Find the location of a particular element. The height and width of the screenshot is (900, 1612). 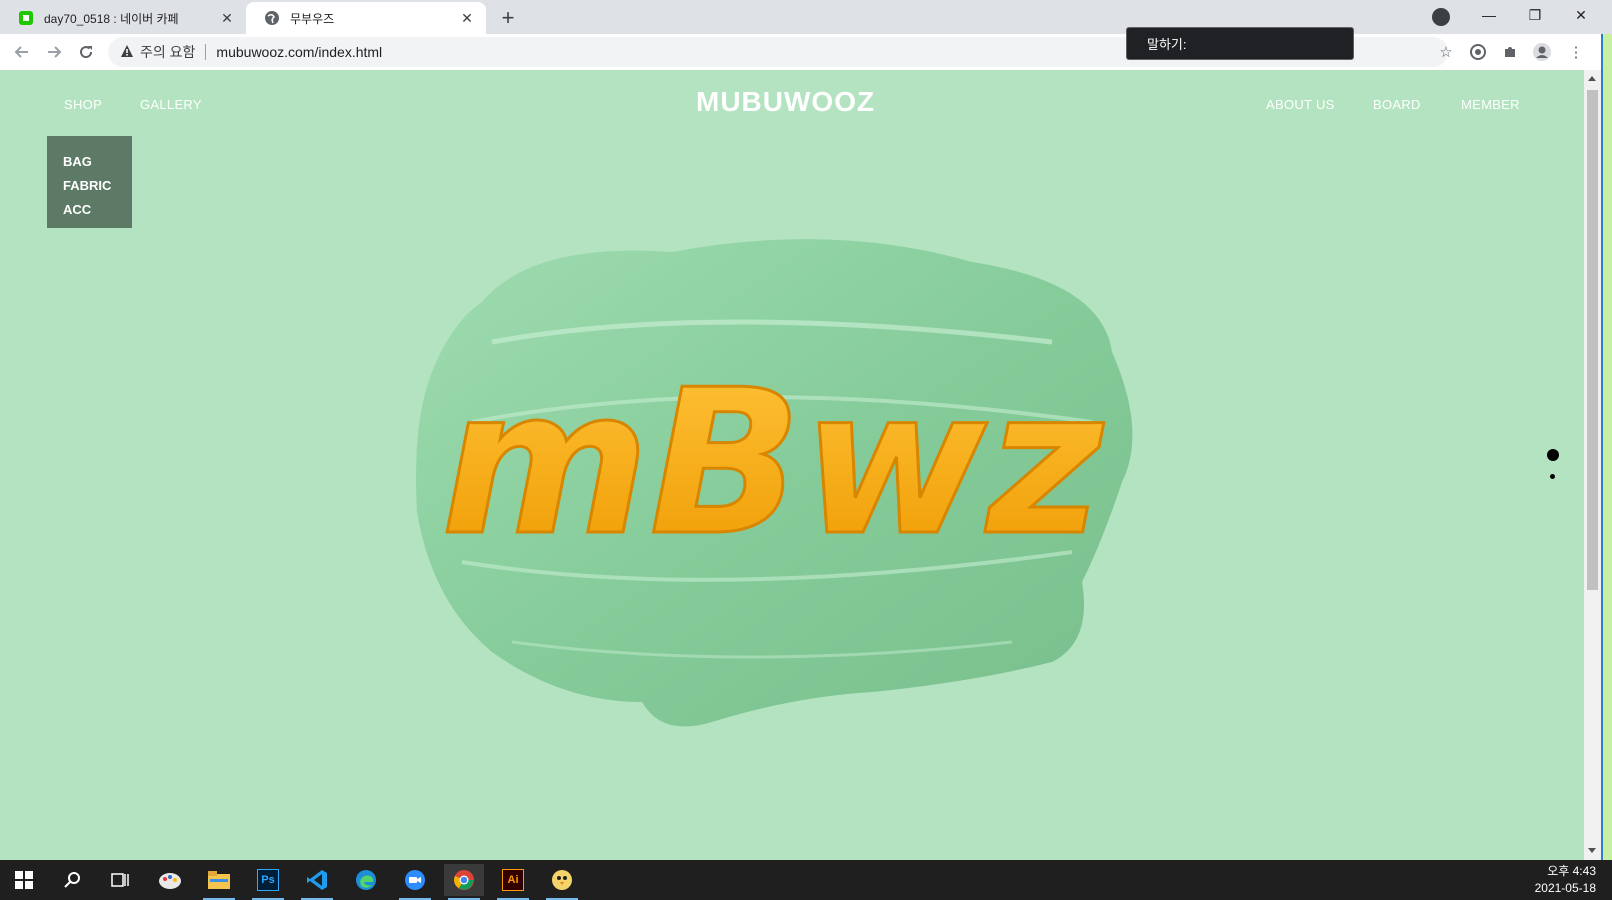

photoshop-icon: Ps is located at coordinates (268, 882).